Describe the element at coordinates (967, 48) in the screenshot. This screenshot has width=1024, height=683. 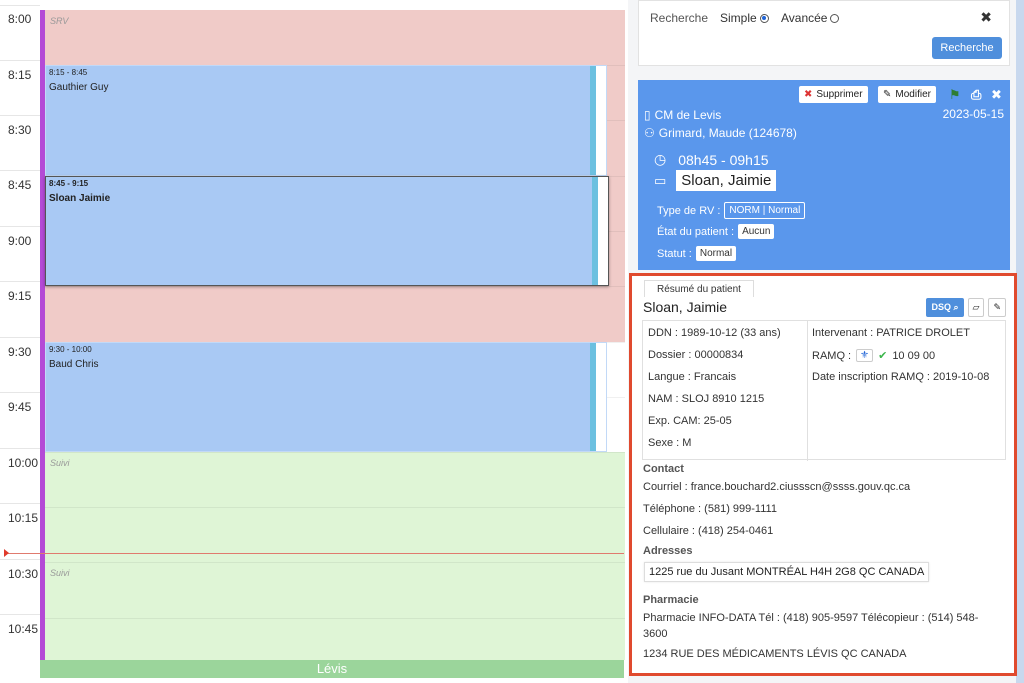
I see `search-button: Recherche` at that location.